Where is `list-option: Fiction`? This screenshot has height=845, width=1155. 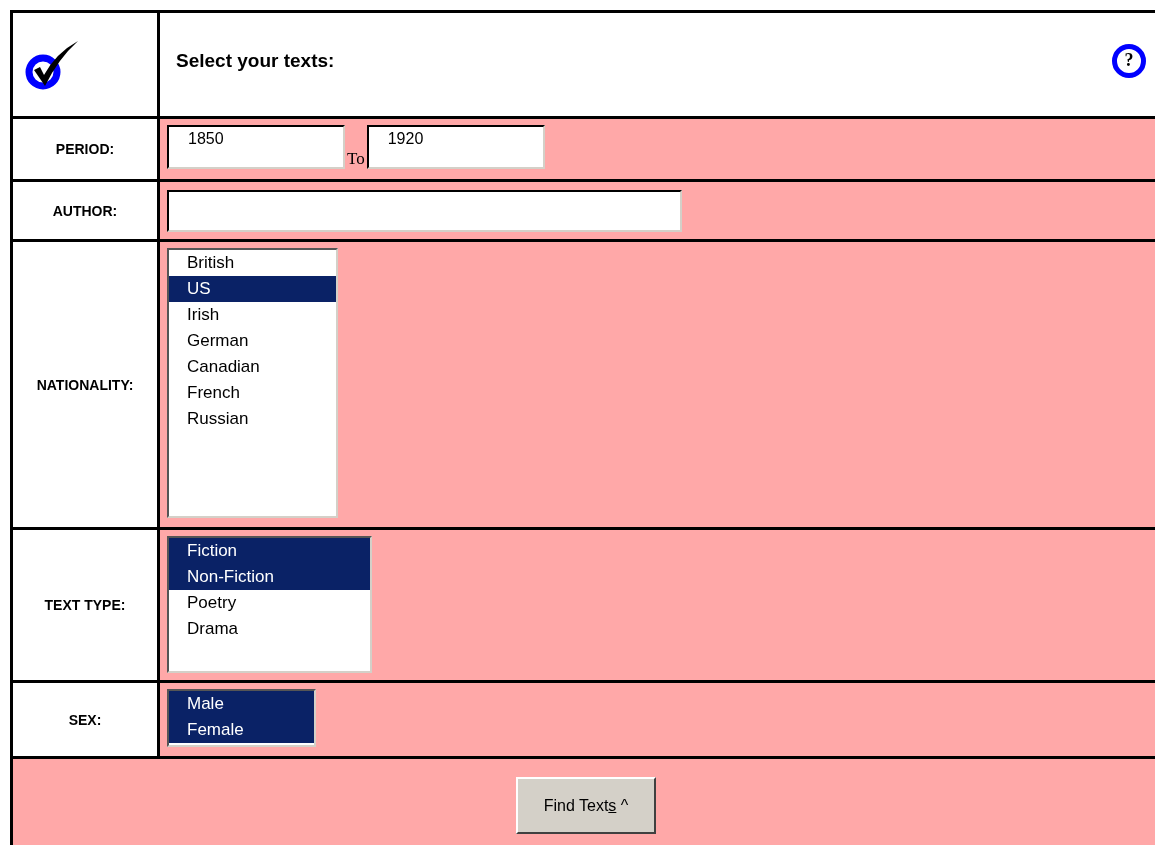
list-option: Fiction is located at coordinates (269, 551).